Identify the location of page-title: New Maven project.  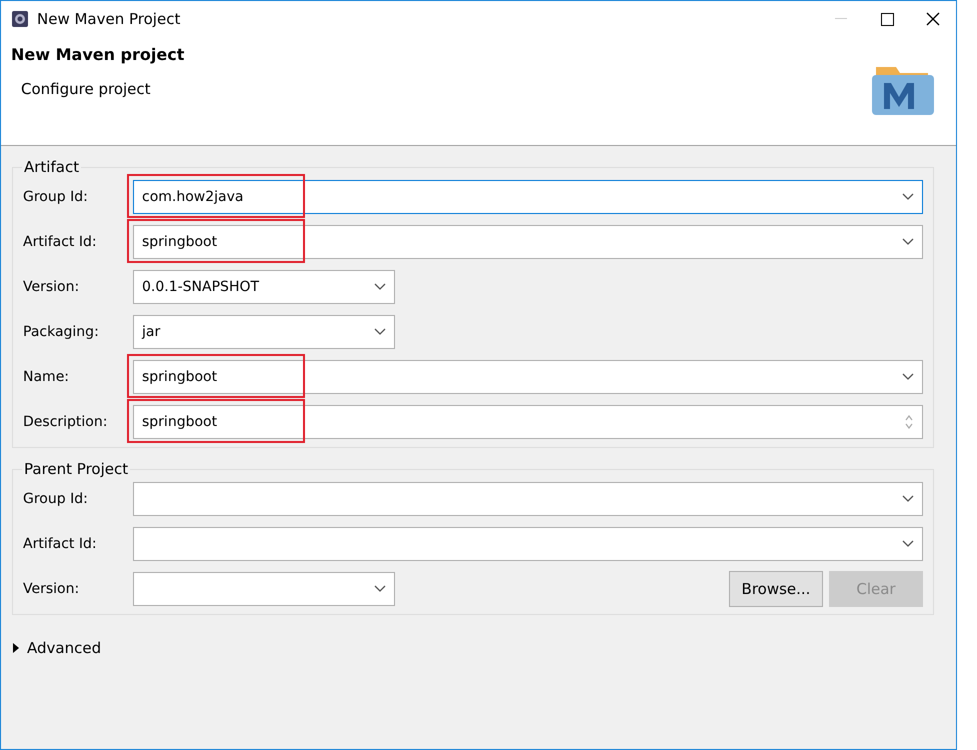
(97, 54).